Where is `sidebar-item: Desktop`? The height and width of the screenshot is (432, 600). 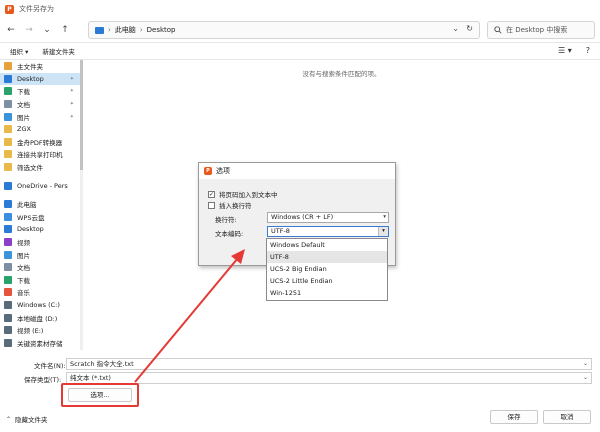
sidebar-item: Desktop is located at coordinates (40, 229).